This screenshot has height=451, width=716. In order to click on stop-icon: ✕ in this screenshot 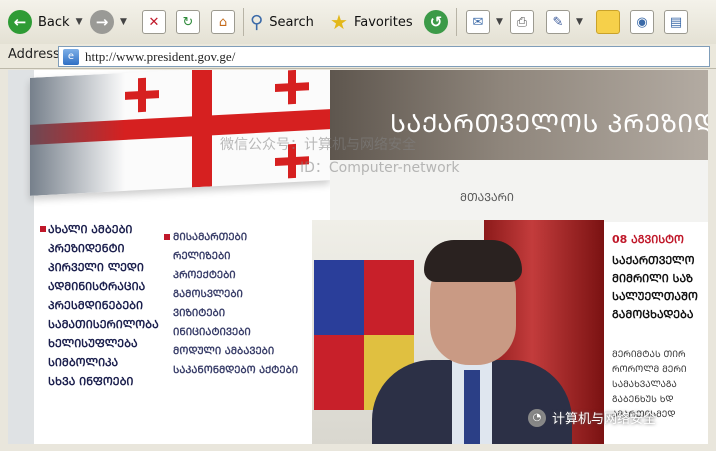, I will do `click(154, 22)`.